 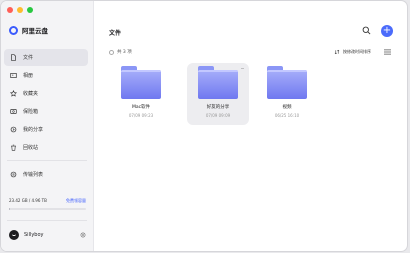 What do you see at coordinates (76, 201) in the screenshot?
I see `free-capacity-link: 免费领容量` at bounding box center [76, 201].